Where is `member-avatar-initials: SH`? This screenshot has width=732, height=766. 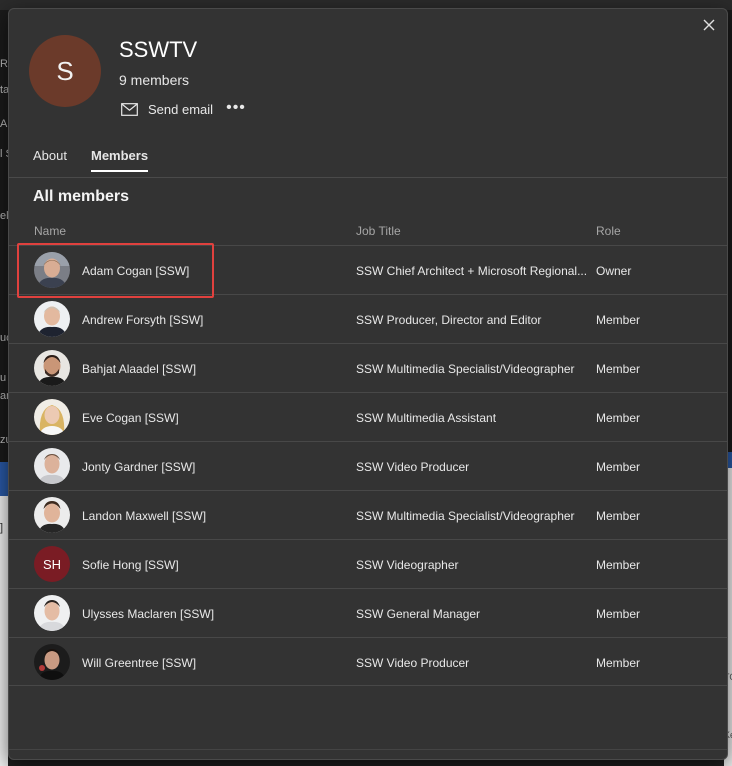 member-avatar-initials: SH is located at coordinates (52, 564).